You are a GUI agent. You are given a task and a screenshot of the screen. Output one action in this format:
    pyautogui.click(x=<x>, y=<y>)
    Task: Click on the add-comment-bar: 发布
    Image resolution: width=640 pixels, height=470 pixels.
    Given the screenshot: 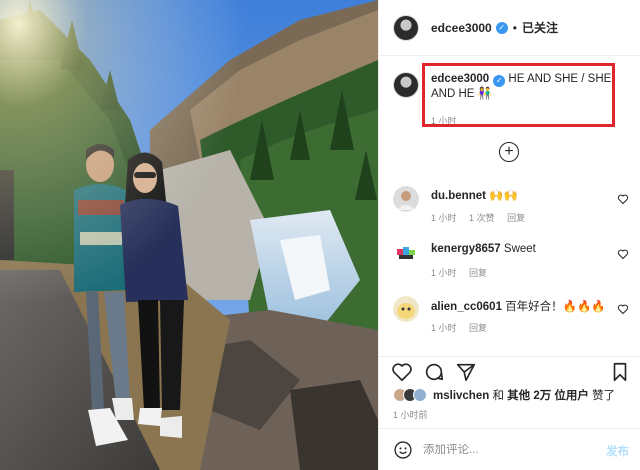 What is the action you would take?
    pyautogui.click(x=509, y=449)
    